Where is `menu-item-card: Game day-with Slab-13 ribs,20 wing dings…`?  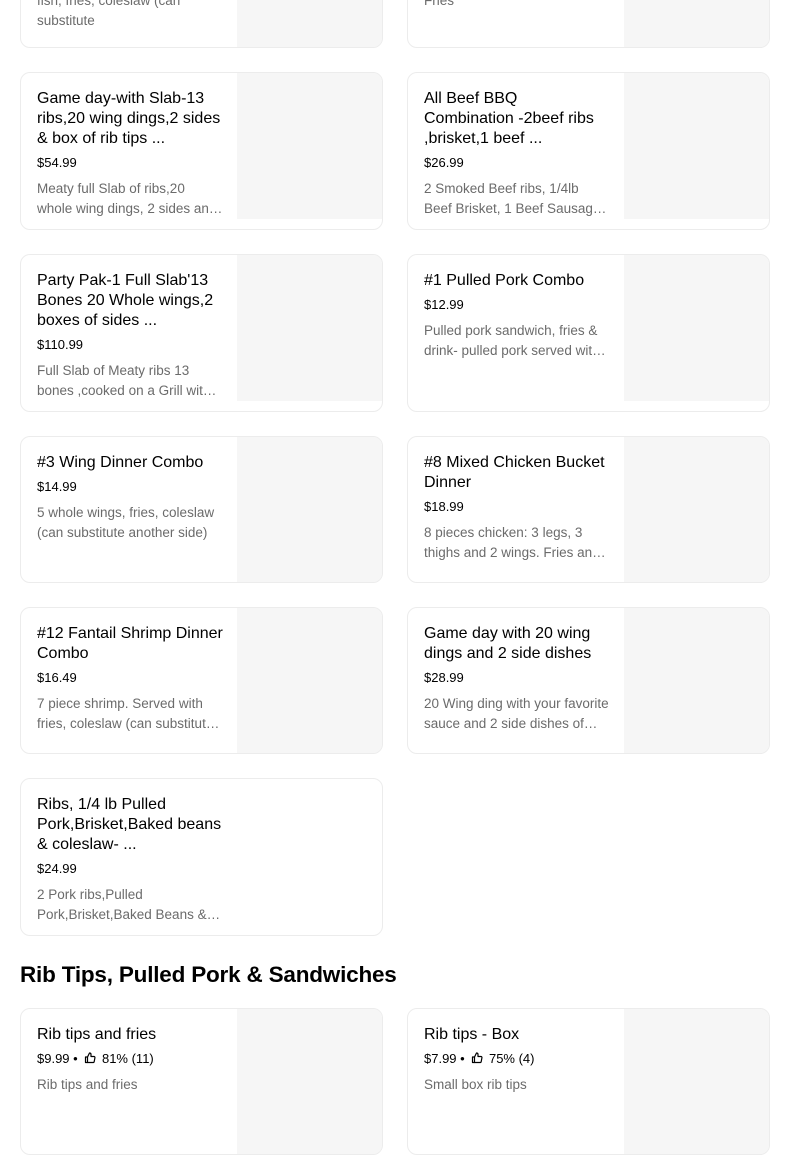 menu-item-card: Game day-with Slab-13 ribs,20 wing dings… is located at coordinates (201, 151).